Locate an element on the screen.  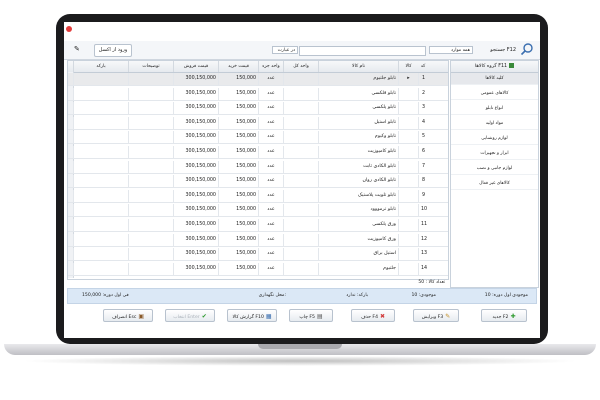
check-icon: ✔ is located at coordinates (204, 316).